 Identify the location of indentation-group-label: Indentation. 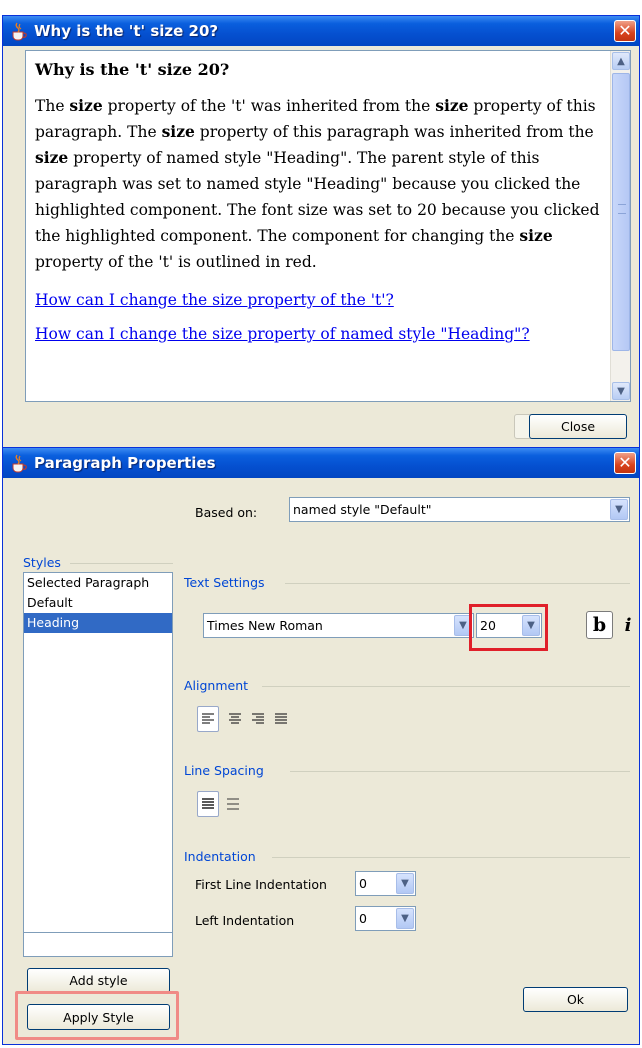
(222, 856).